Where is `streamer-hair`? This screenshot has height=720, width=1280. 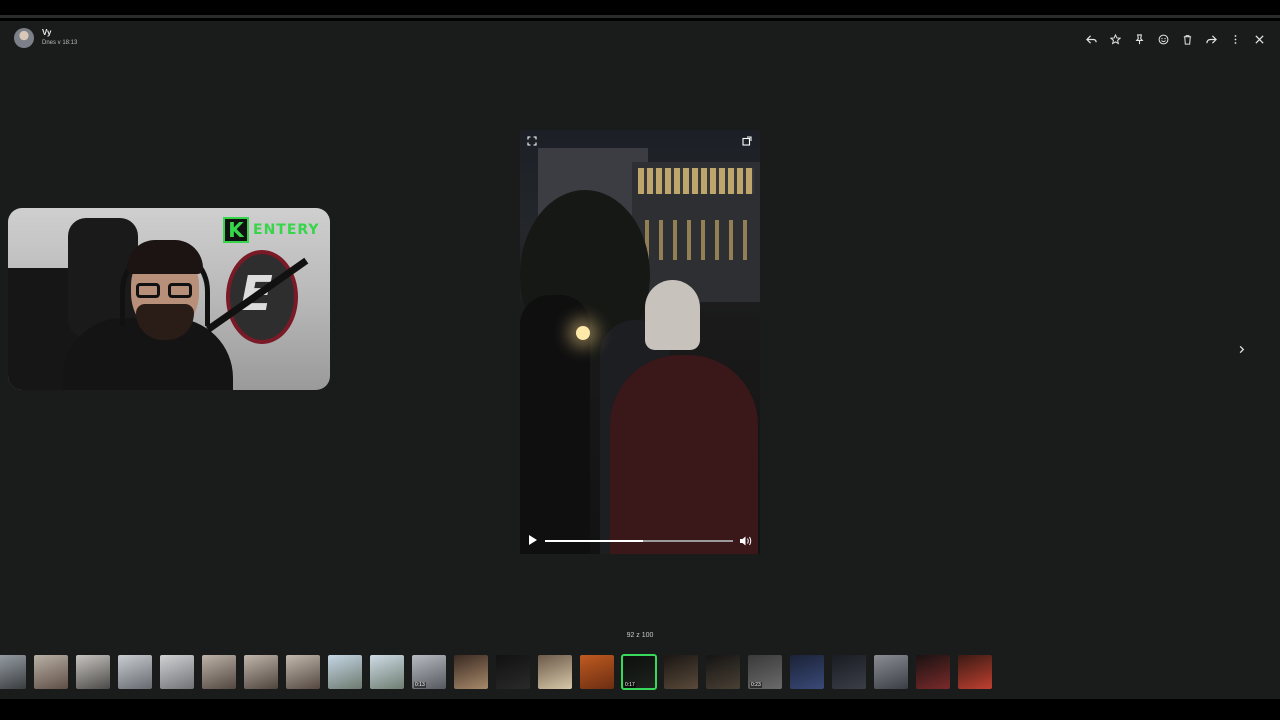
streamer-hair is located at coordinates (165, 257).